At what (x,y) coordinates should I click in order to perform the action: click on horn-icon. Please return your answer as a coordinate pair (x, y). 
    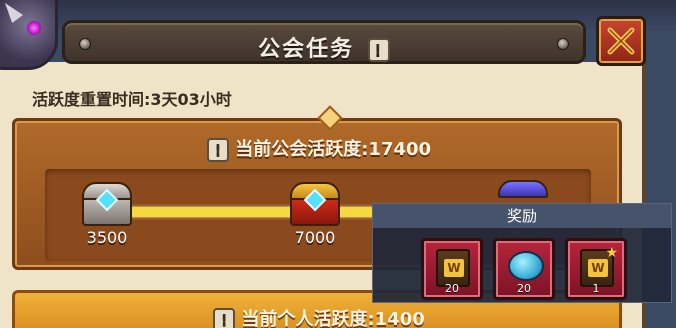
    Looking at the image, I should click on (14, 13).